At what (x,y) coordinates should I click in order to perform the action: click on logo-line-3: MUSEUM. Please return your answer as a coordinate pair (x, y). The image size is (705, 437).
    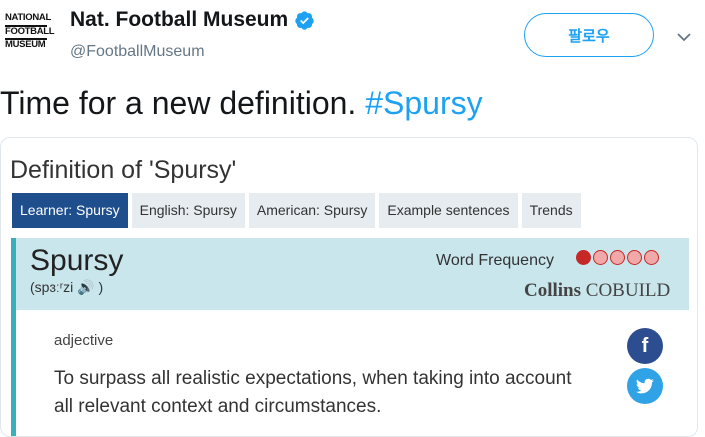
    Looking at the image, I should click on (25, 44).